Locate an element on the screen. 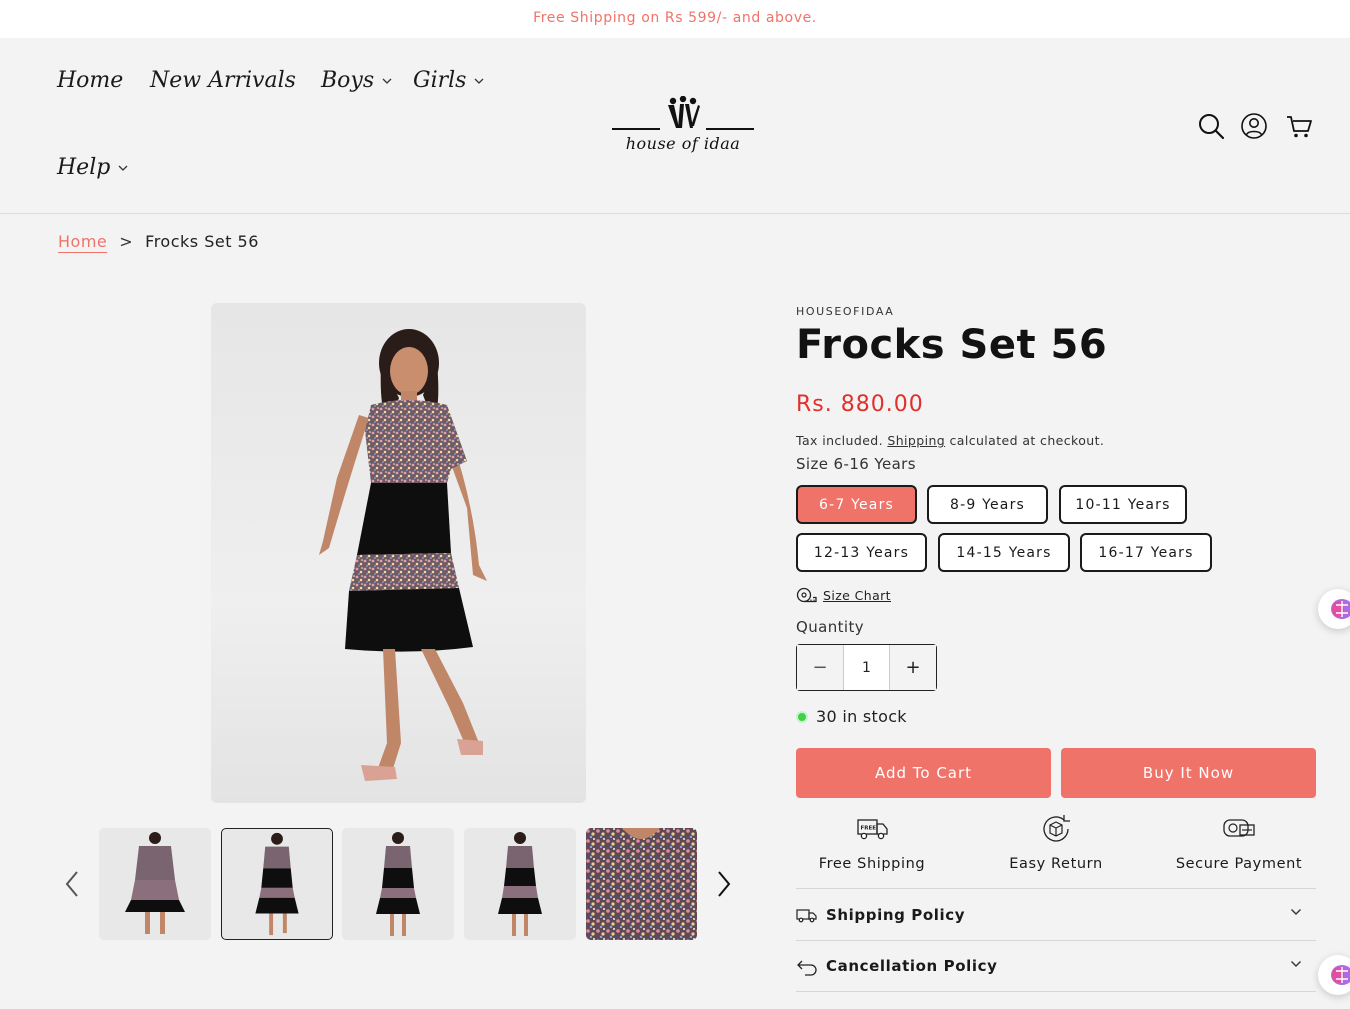 The width and height of the screenshot is (1350, 1009). nav-help-label: Help is located at coordinates (84, 167).